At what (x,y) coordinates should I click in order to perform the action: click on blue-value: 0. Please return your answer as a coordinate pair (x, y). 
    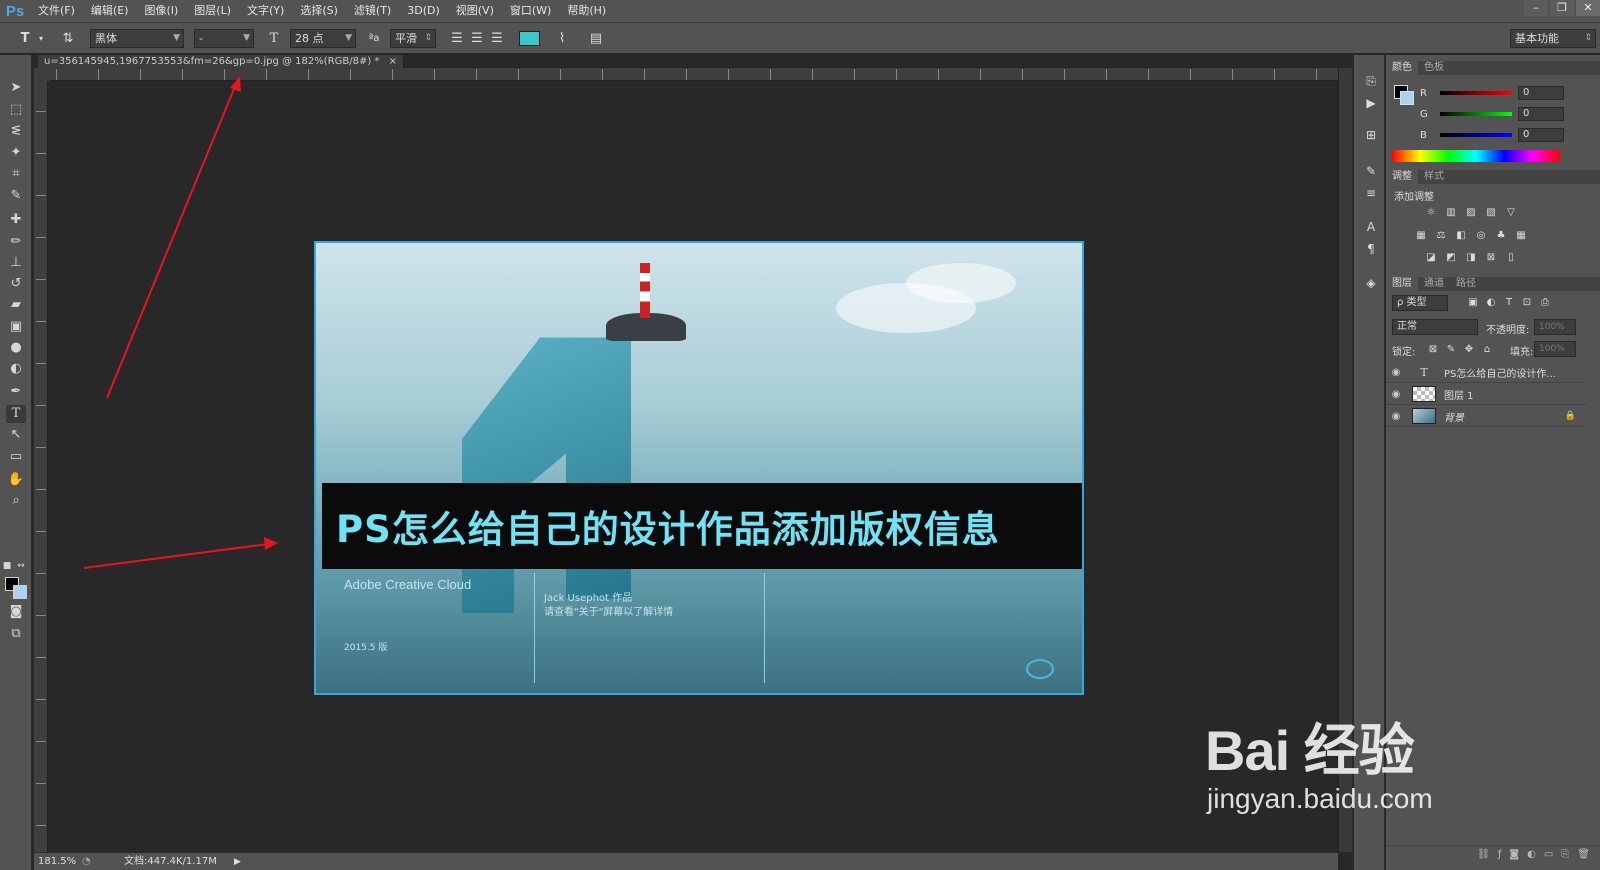
    Looking at the image, I should click on (1541, 135).